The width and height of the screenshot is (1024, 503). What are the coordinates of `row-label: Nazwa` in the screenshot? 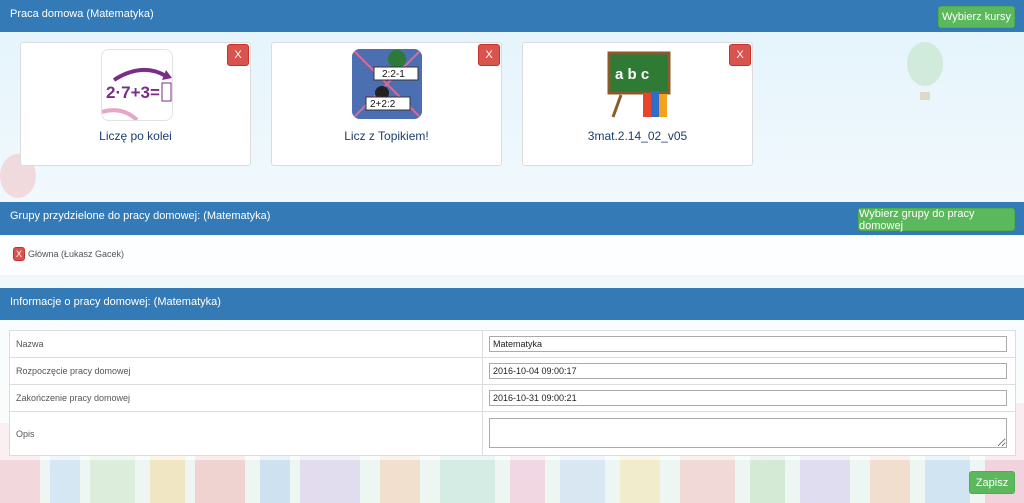 It's located at (246, 344).